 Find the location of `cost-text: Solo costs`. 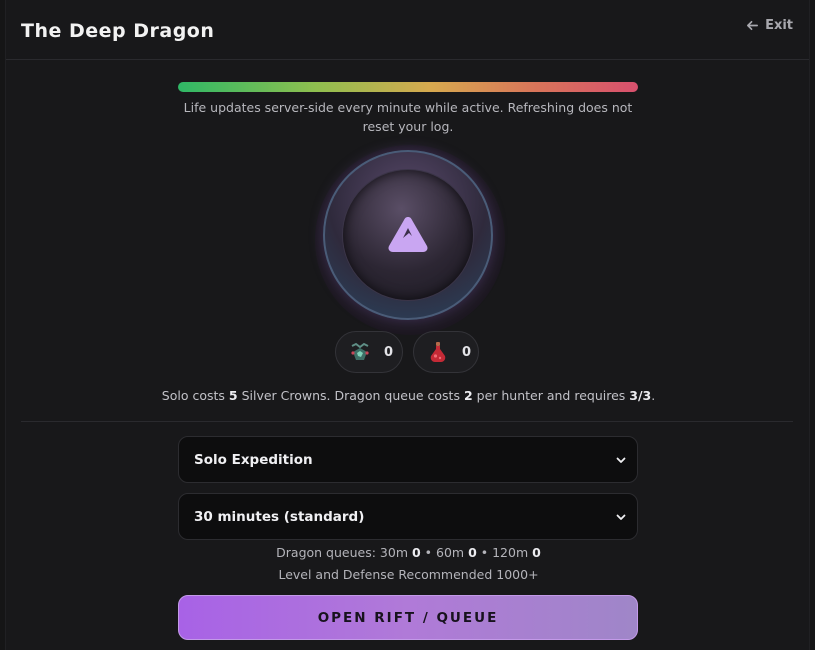

cost-text: Solo costs is located at coordinates (195, 395).